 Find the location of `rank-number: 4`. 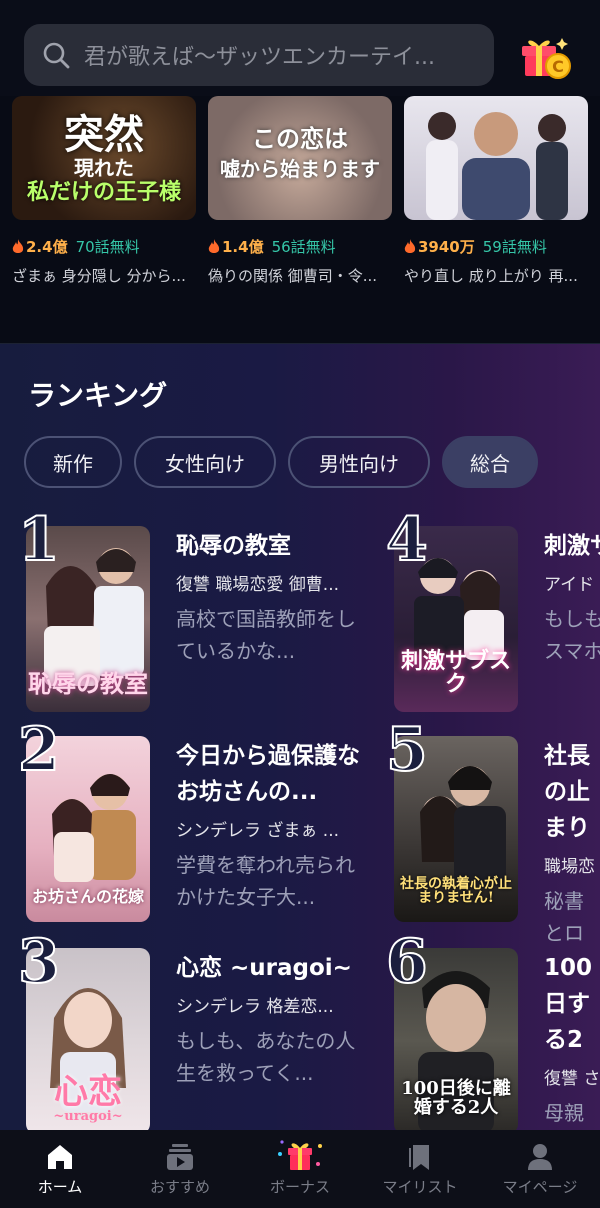

rank-number: 4 is located at coordinates (407, 540).